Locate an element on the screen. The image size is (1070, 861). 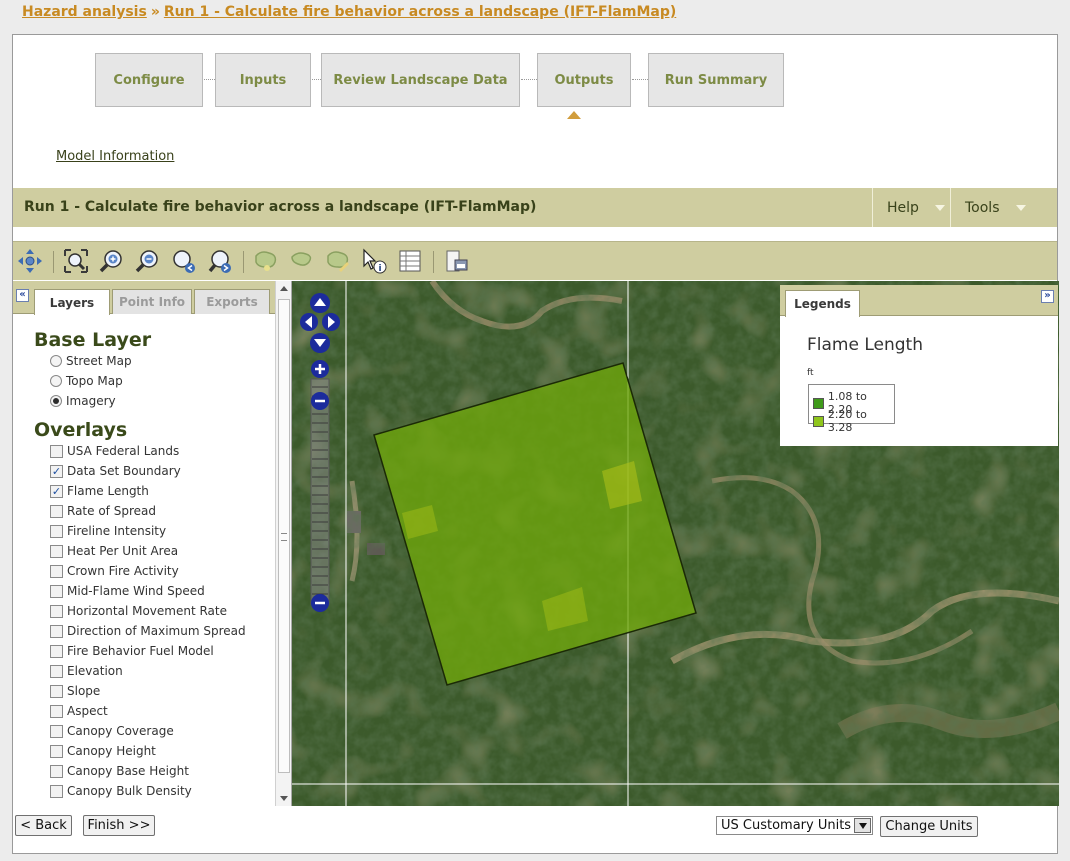
identify-icon: i is located at coordinates (374, 261).